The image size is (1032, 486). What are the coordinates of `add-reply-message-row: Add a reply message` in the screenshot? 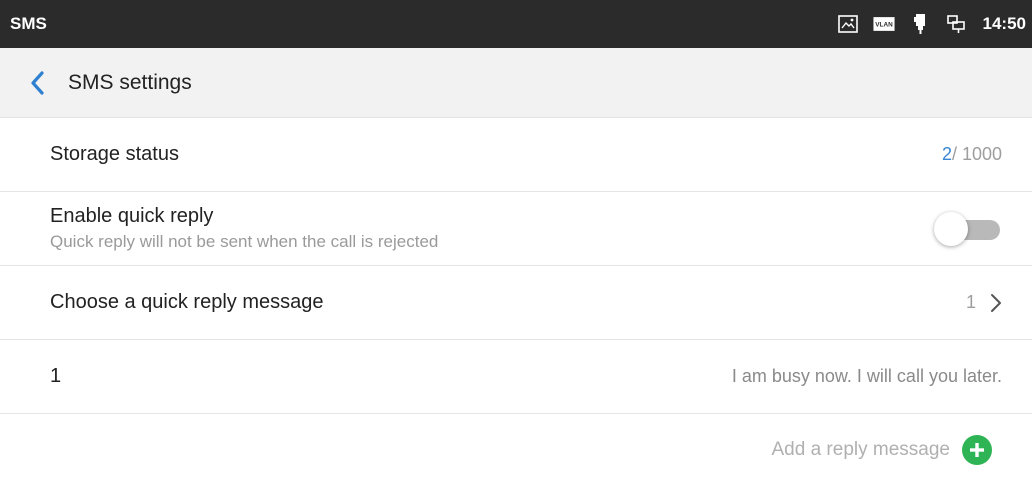 It's located at (516, 450).